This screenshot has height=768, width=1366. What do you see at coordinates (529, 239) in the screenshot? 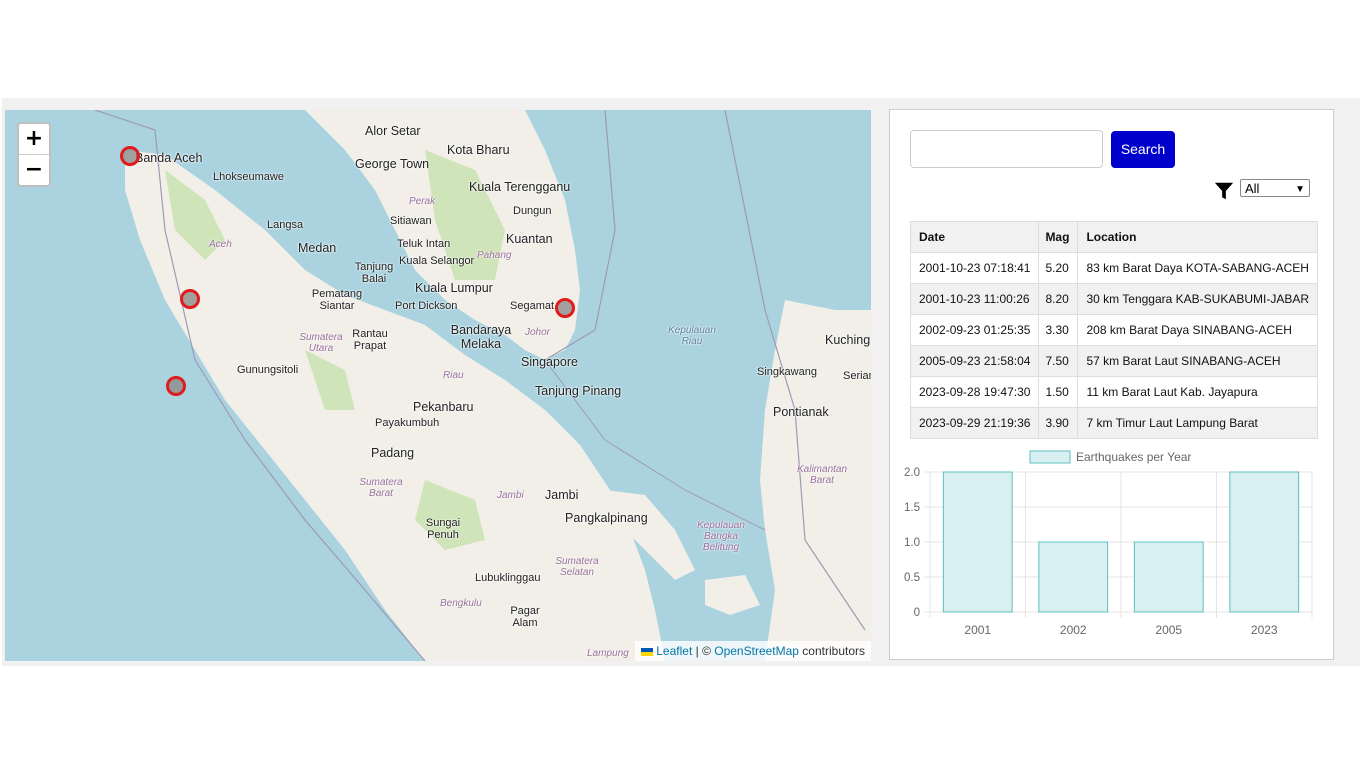
I see `map-label: Kuantan` at bounding box center [529, 239].